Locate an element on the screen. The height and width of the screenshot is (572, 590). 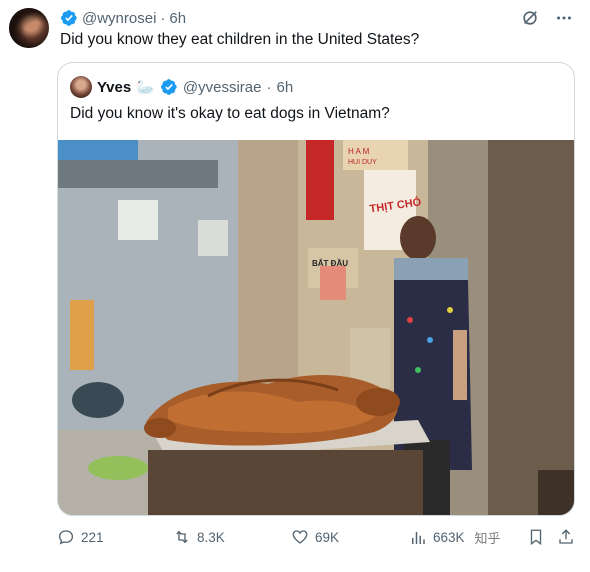
grok-icon is located at coordinates (530, 18).